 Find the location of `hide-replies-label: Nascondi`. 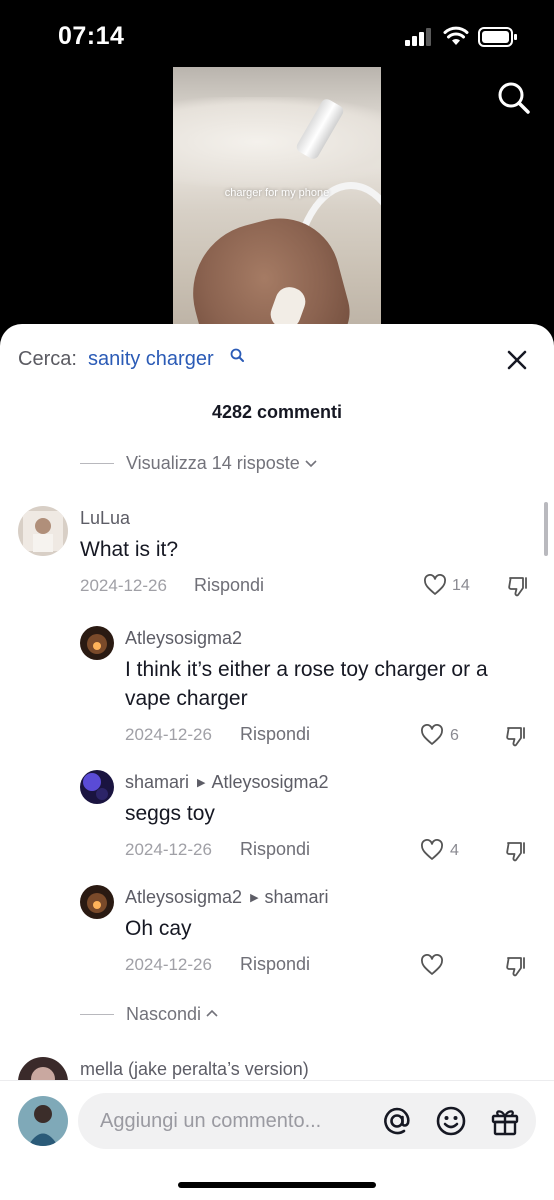

hide-replies-label: Nascondi is located at coordinates (164, 1013).